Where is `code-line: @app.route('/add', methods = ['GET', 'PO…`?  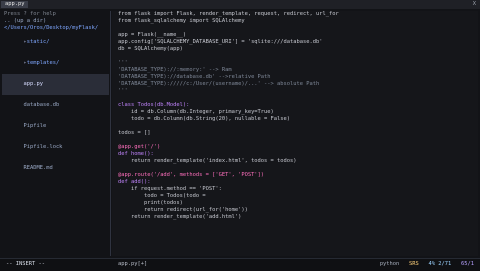
code-line: @app.route('/add', methods = ['GET', 'PO… is located at coordinates (295, 175).